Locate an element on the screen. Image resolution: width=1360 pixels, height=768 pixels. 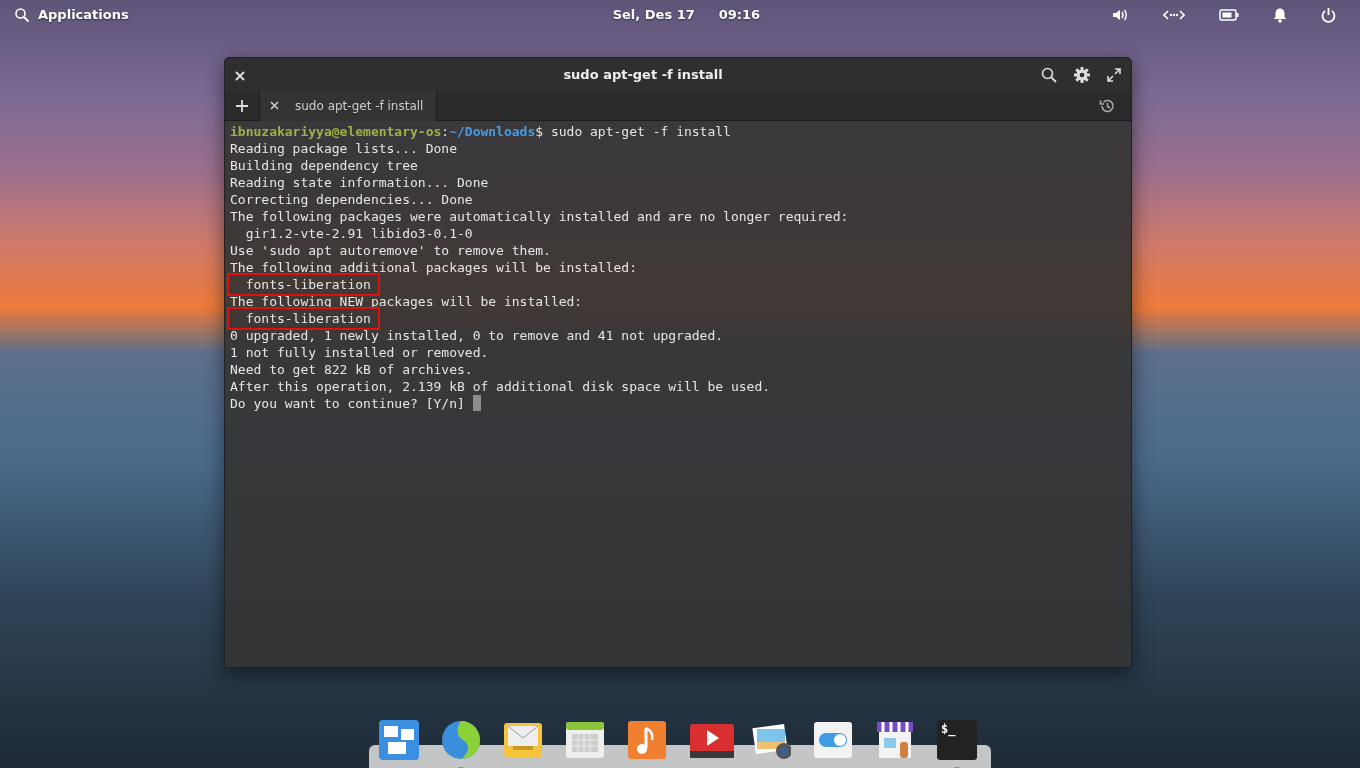
multitasking-app-icon is located at coordinates (399, 740).